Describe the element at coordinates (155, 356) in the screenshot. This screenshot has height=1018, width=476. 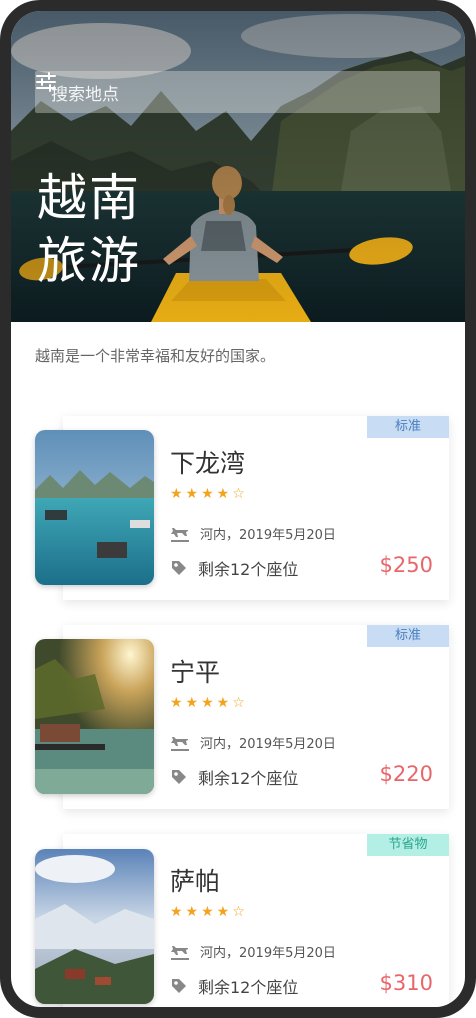
I see `intro-text: 越南是一个非常幸福和友好的国家。` at that location.